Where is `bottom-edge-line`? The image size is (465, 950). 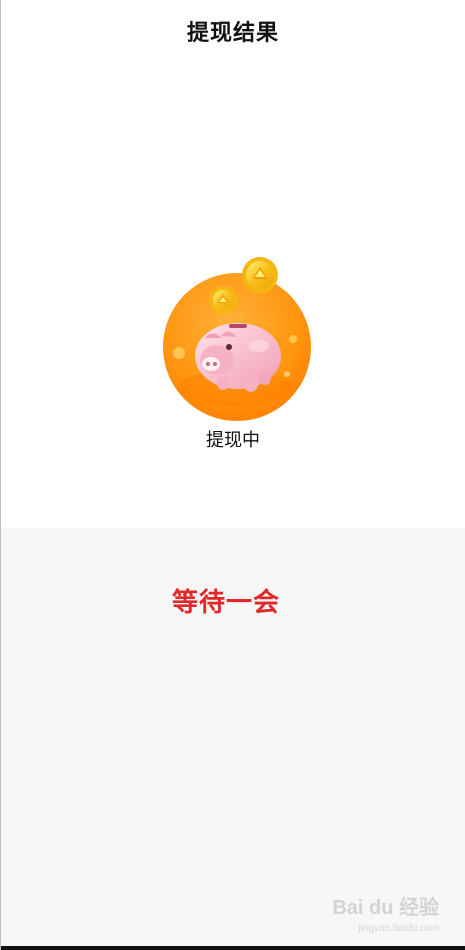 bottom-edge-line is located at coordinates (233, 948).